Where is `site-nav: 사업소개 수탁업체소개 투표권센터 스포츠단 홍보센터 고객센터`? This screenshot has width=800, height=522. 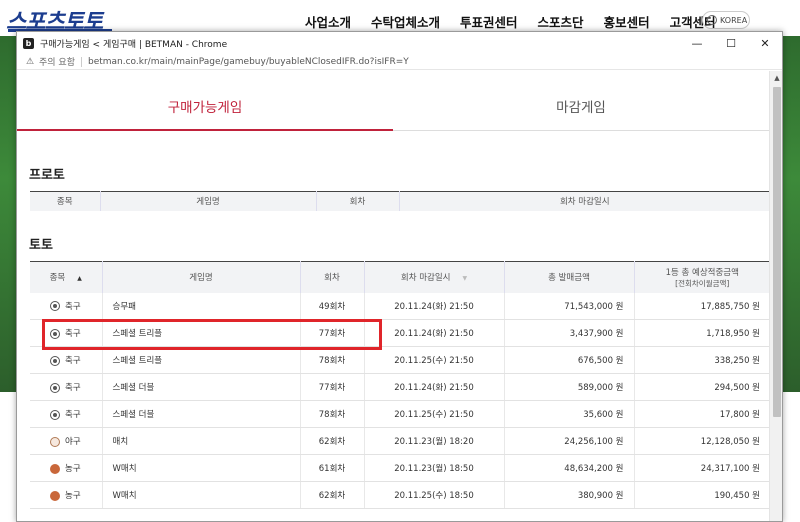
site-nav: 사업소개 수탁업체소개 투표권센터 스포츠단 홍보센터 고객센터 is located at coordinates (510, 21).